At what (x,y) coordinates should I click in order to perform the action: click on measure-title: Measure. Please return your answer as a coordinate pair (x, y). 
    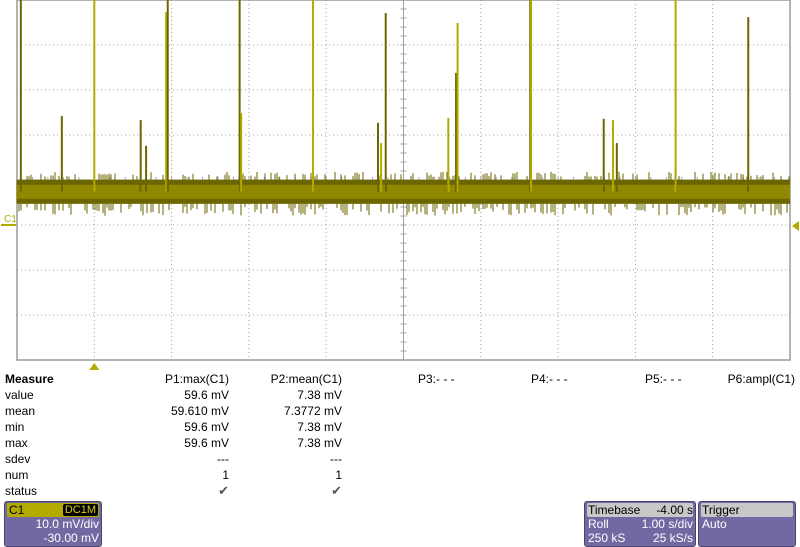
    Looking at the image, I should click on (29, 379).